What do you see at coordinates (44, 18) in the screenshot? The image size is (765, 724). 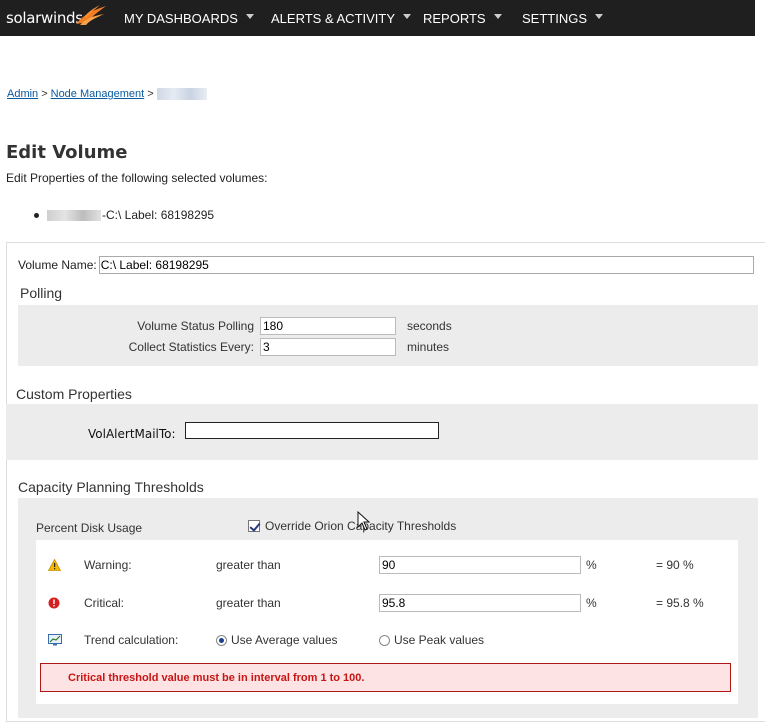 I see `logo-text: solarwinds` at bounding box center [44, 18].